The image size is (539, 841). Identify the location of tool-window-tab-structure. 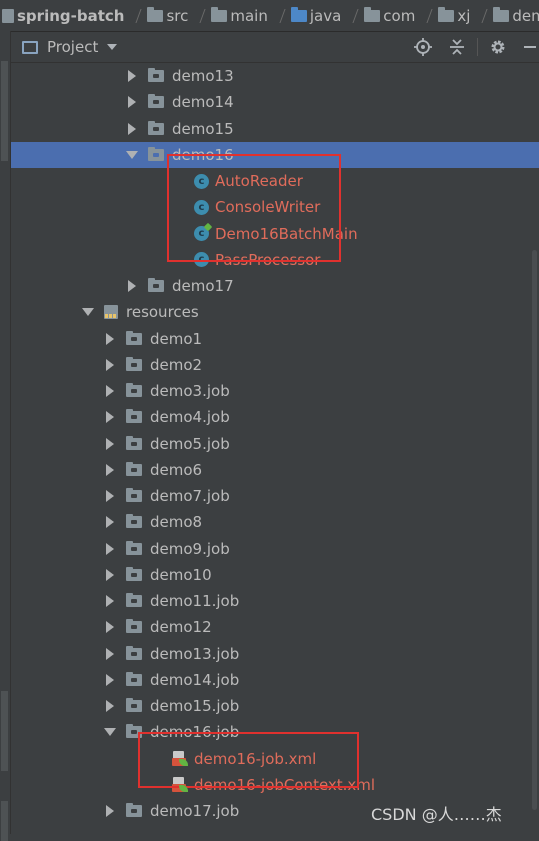
(4, 731).